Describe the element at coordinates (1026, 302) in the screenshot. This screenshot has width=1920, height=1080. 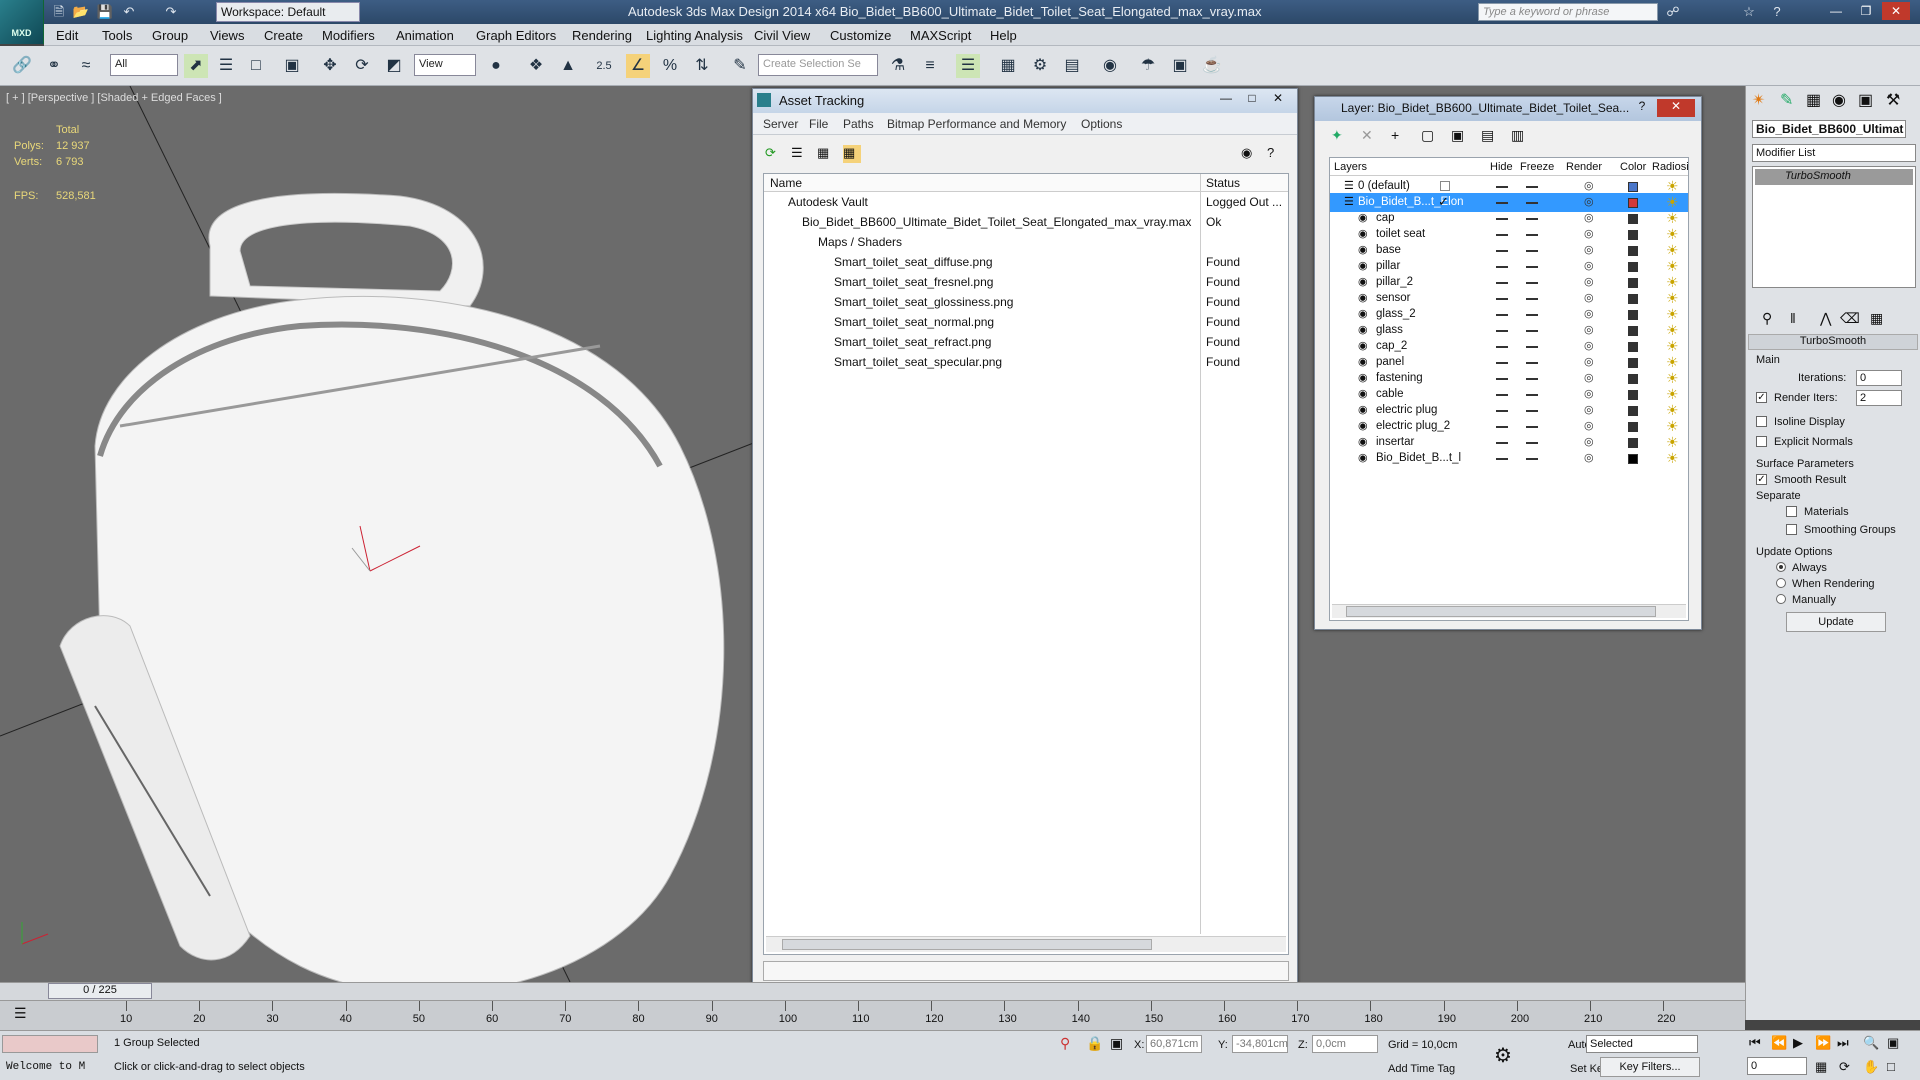
I see `asset-row-map: Smart_toilet_seat_glossiness.png Found` at that location.